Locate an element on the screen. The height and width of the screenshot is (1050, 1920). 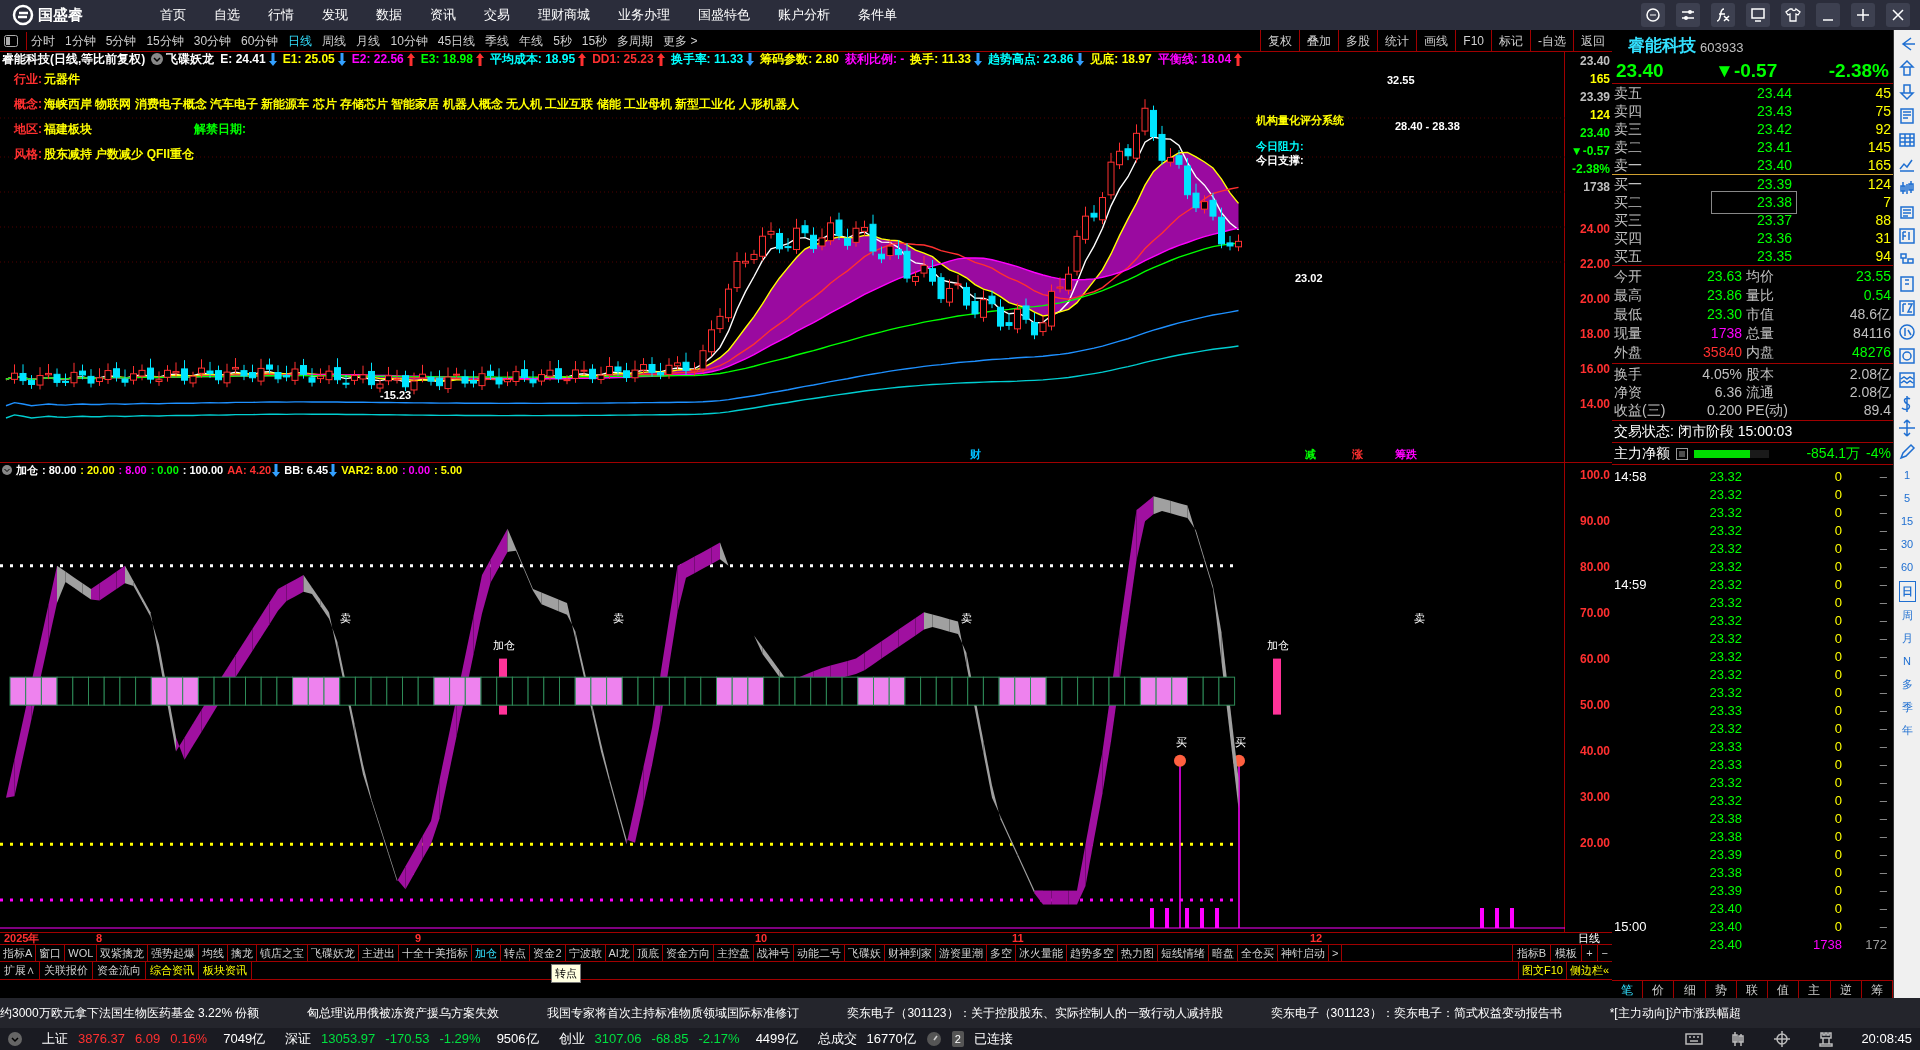
toolbar-button: 返回 is located at coordinates (1592, 40).